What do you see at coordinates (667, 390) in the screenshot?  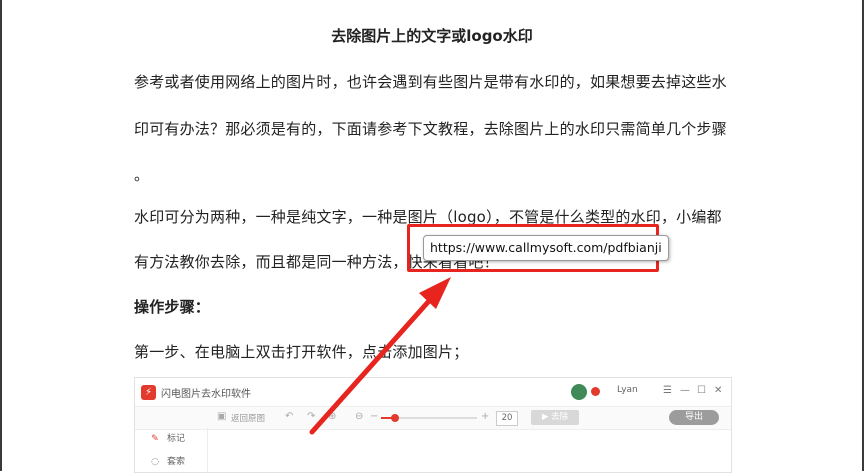 I see `menu-icon: ☰` at bounding box center [667, 390].